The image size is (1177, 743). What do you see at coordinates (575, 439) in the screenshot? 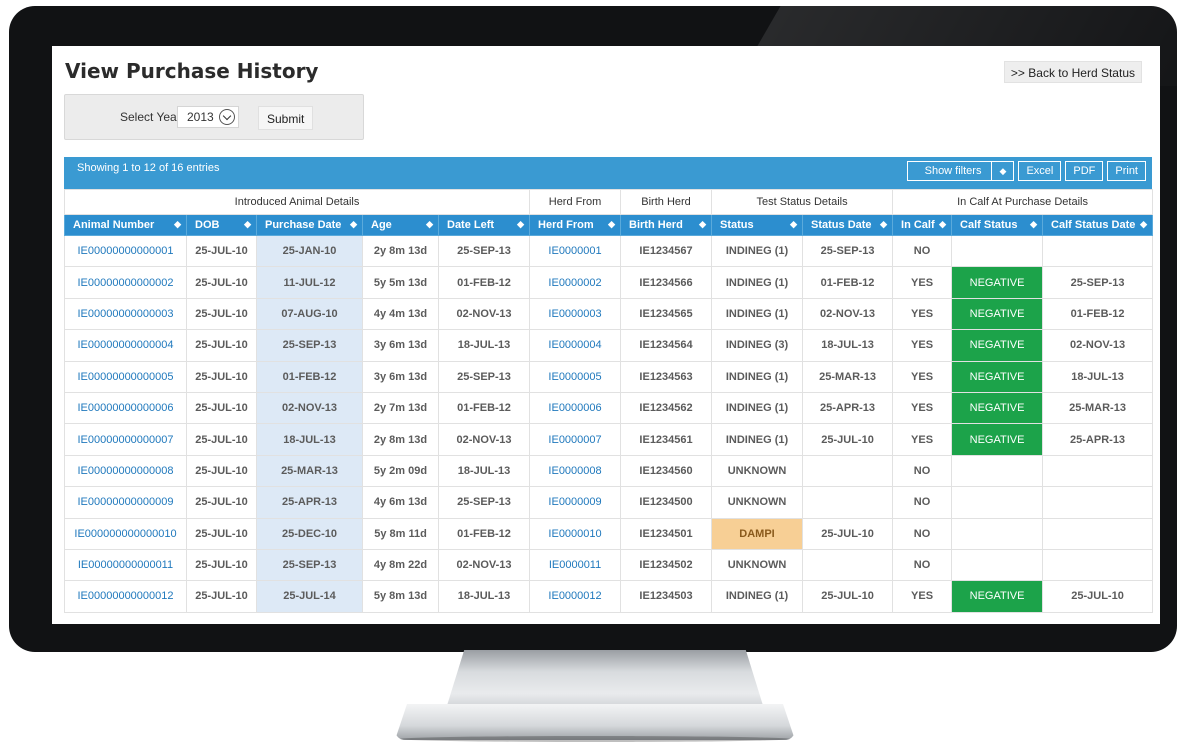
I see `herd-from-link: IE0000007` at bounding box center [575, 439].